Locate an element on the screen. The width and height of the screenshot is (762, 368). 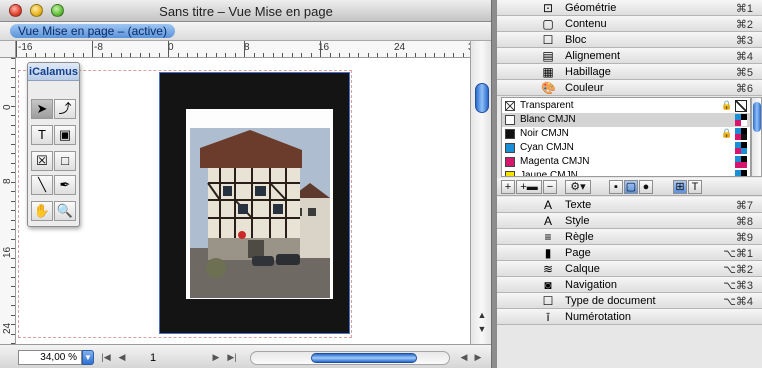
scroll-up-icon: ▲ is located at coordinates (482, 315).